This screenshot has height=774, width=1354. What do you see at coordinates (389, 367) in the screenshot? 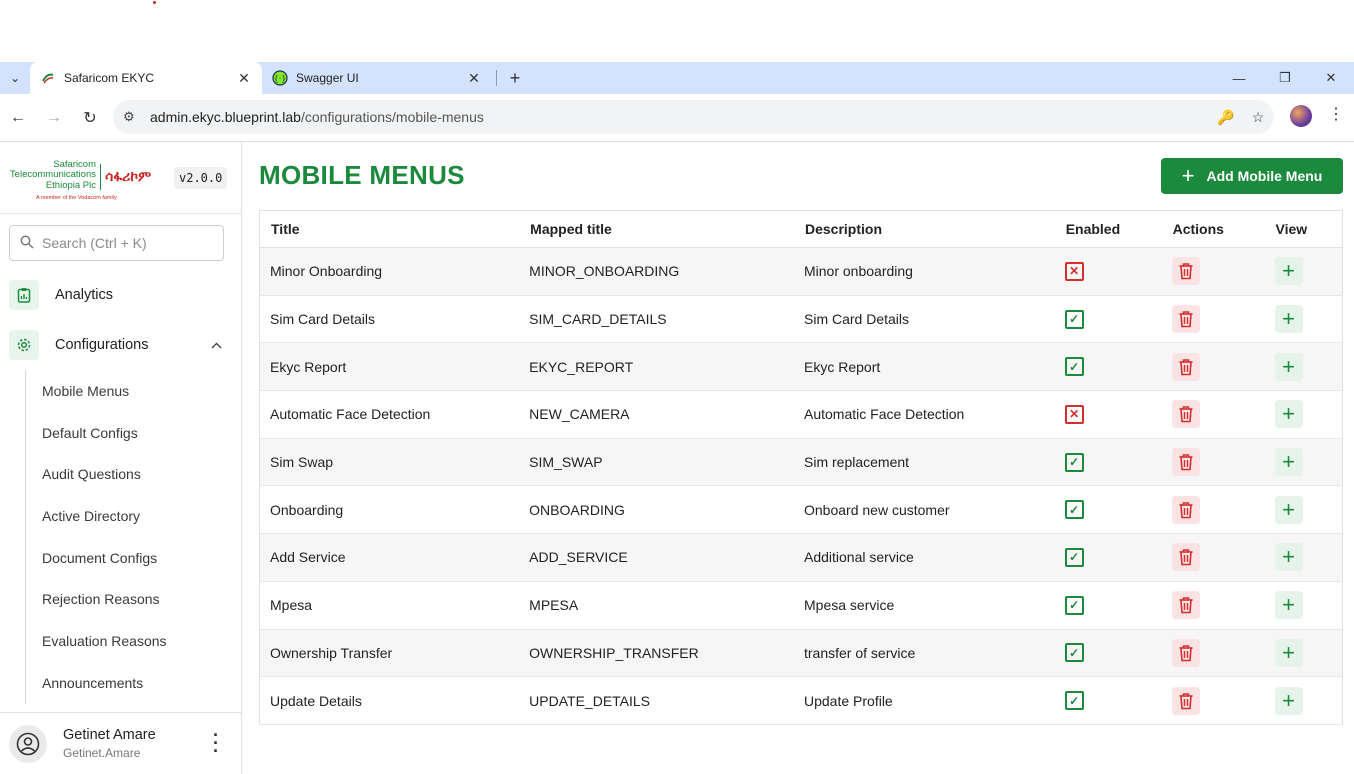
I see `cell-title: Ekyc Report` at bounding box center [389, 367].